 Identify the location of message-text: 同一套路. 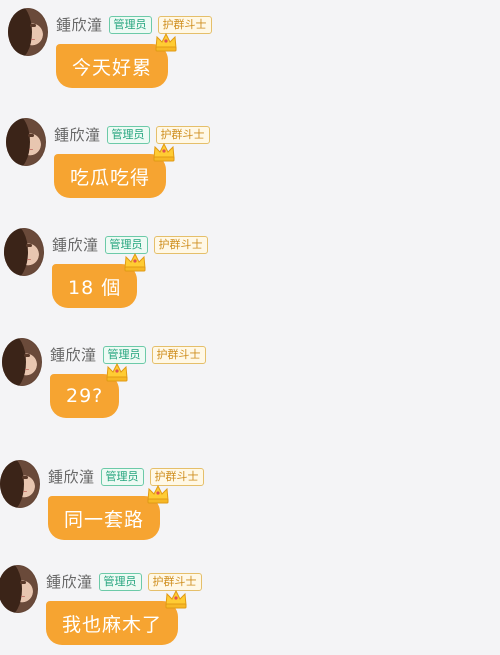
(104, 519).